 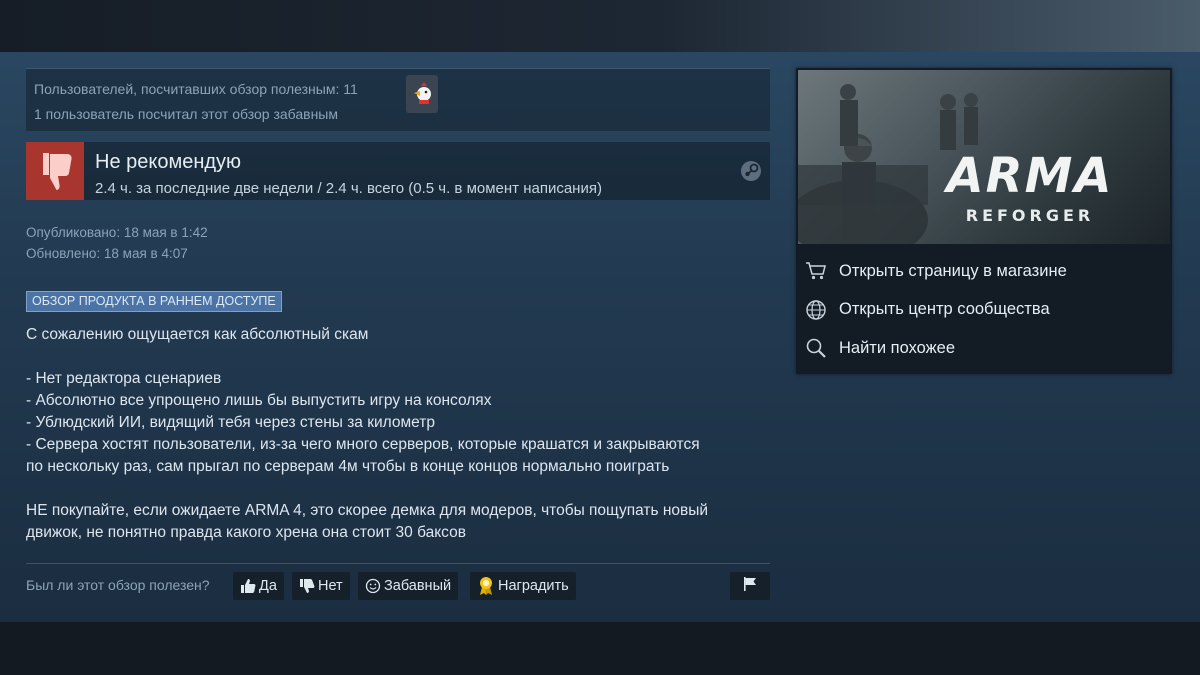 I want to click on award-label: Наградить, so click(x=533, y=586).